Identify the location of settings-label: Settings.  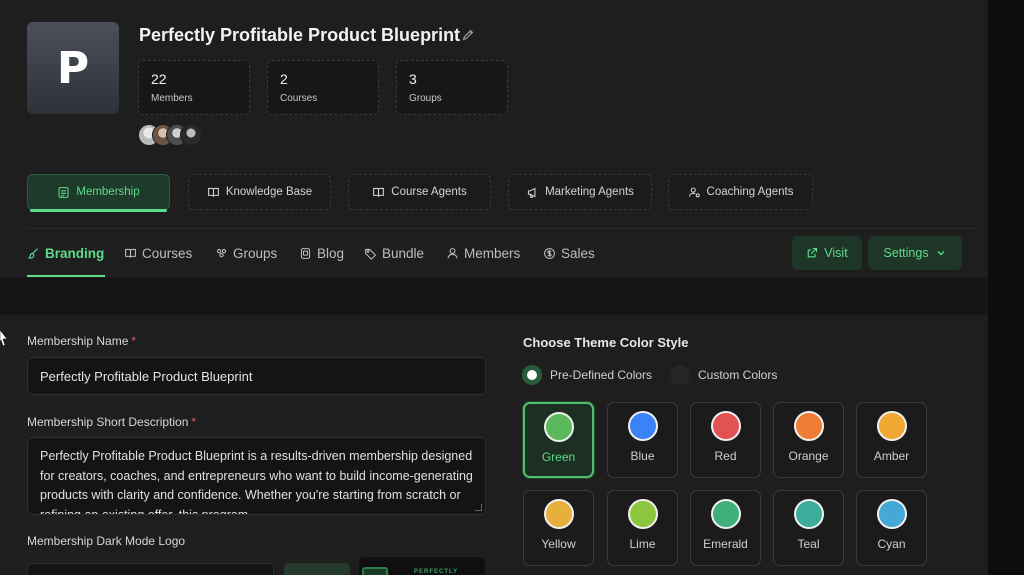
(906, 253).